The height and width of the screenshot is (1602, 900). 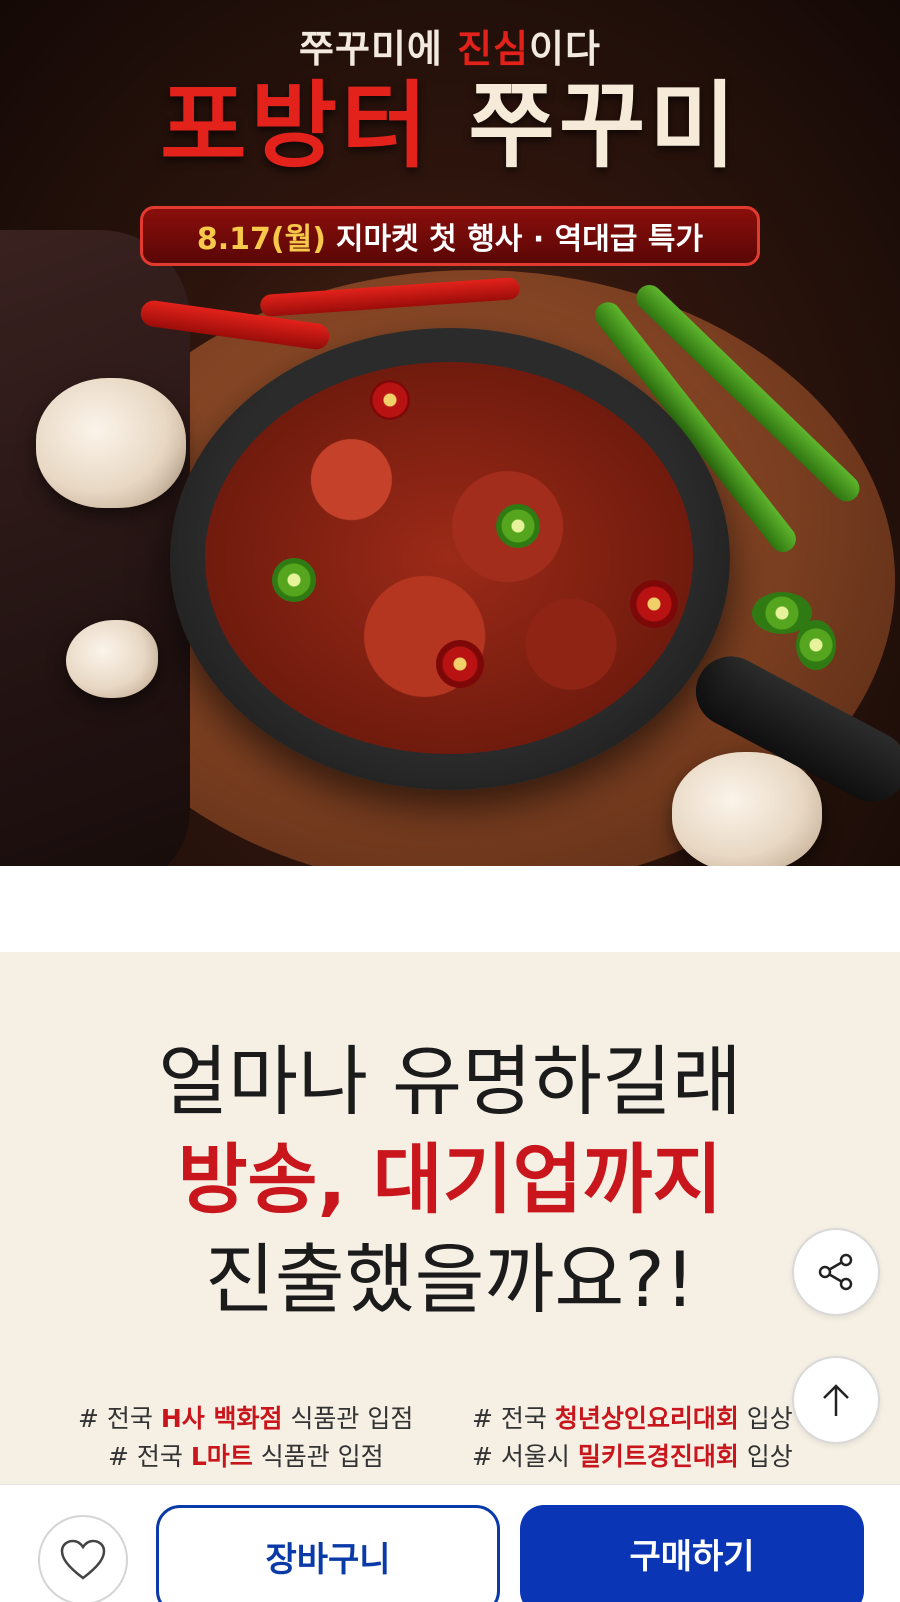 What do you see at coordinates (296, 126) in the screenshot?
I see `brand-name-red: 포방터` at bounding box center [296, 126].